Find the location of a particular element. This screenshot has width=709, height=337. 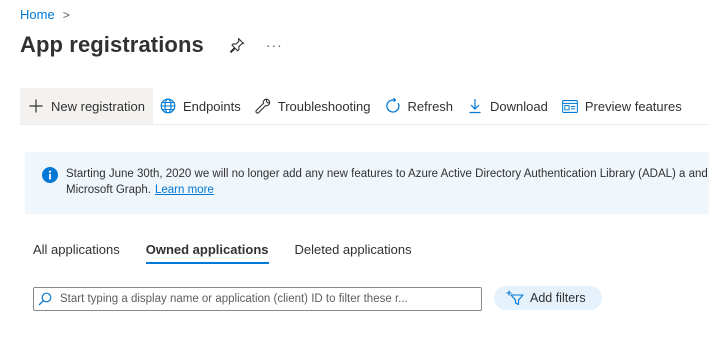

breadcrumb-home-link: Home is located at coordinates (37, 14).